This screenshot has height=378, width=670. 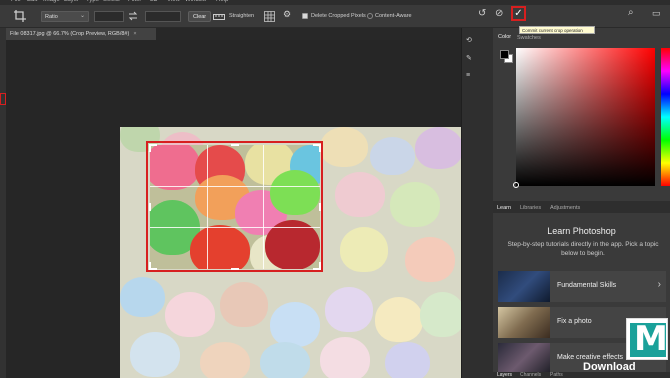 I want to click on ratio-select-label: Ratio, so click(x=51, y=17).